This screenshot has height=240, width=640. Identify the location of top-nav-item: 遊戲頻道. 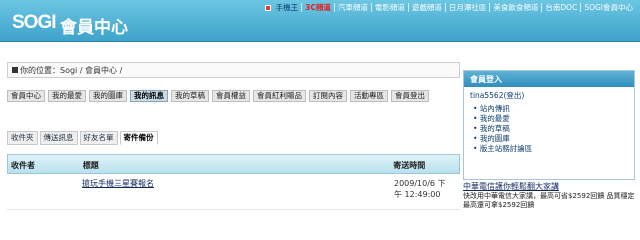
(427, 7).